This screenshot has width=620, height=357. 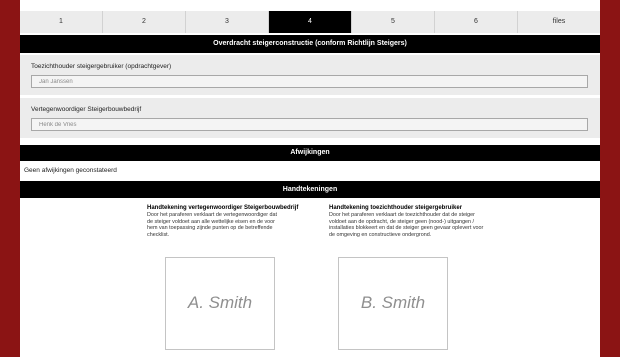 I want to click on section-header-handtekeningen: Handtekeningen, so click(x=310, y=189).